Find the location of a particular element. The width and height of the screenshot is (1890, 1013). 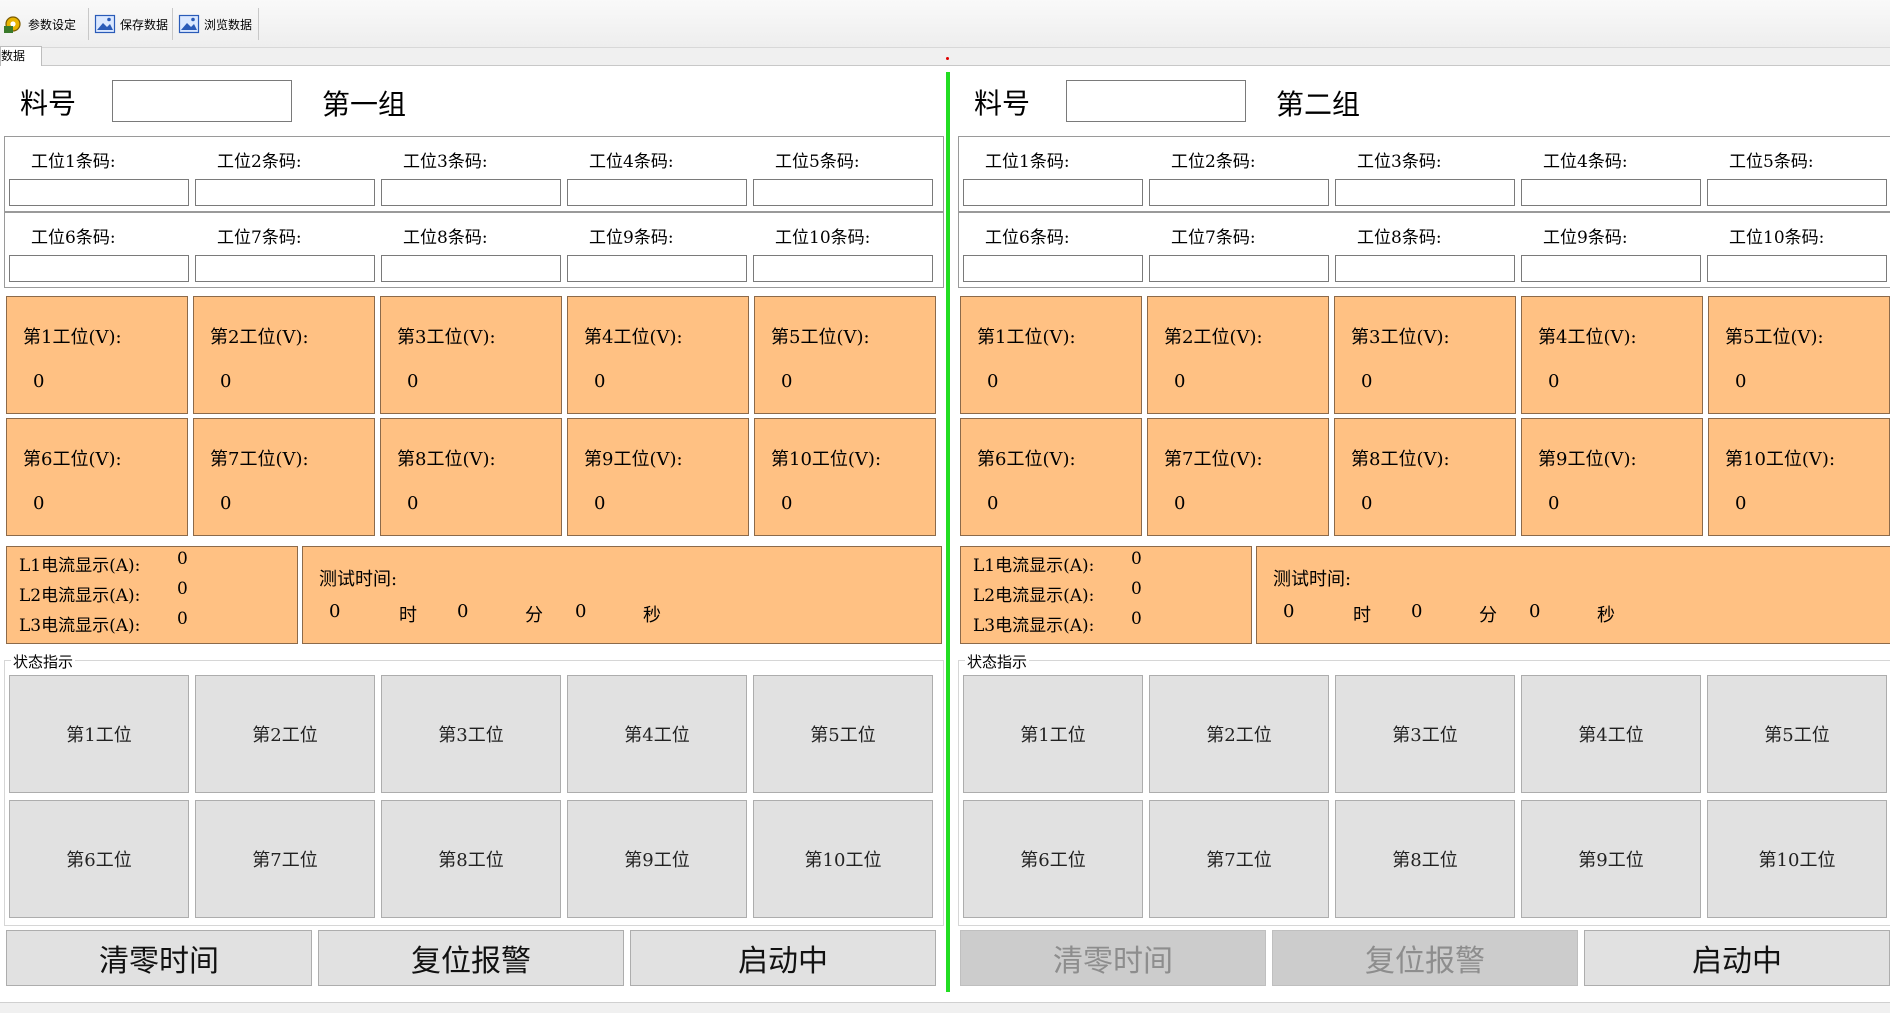

station-status-indicator: 第9工位 is located at coordinates (657, 859).